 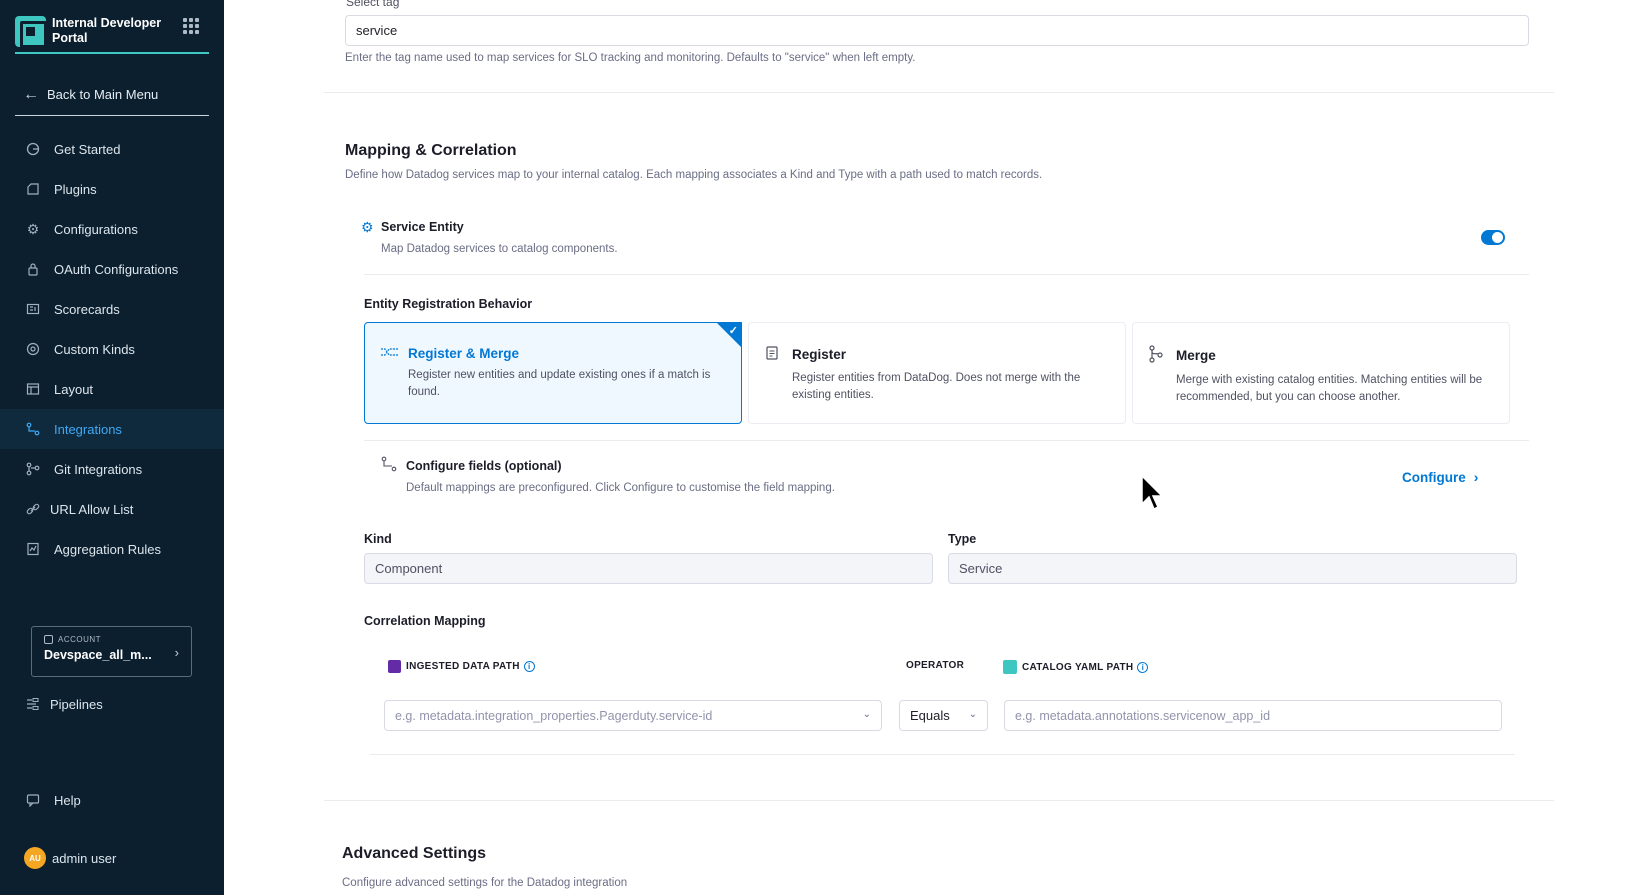 I want to click on back-to-main-menu-button: ← Back to Main Menu, so click(x=112, y=95).